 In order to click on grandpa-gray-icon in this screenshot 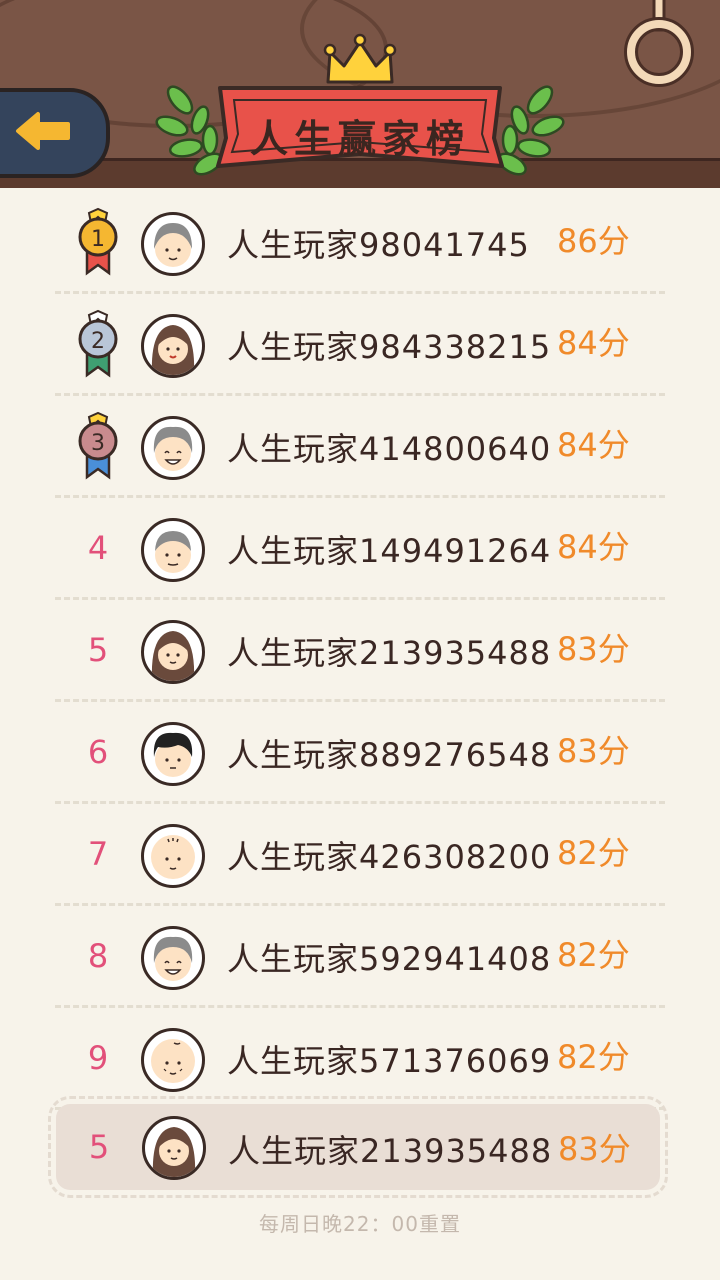, I will do `click(173, 550)`.